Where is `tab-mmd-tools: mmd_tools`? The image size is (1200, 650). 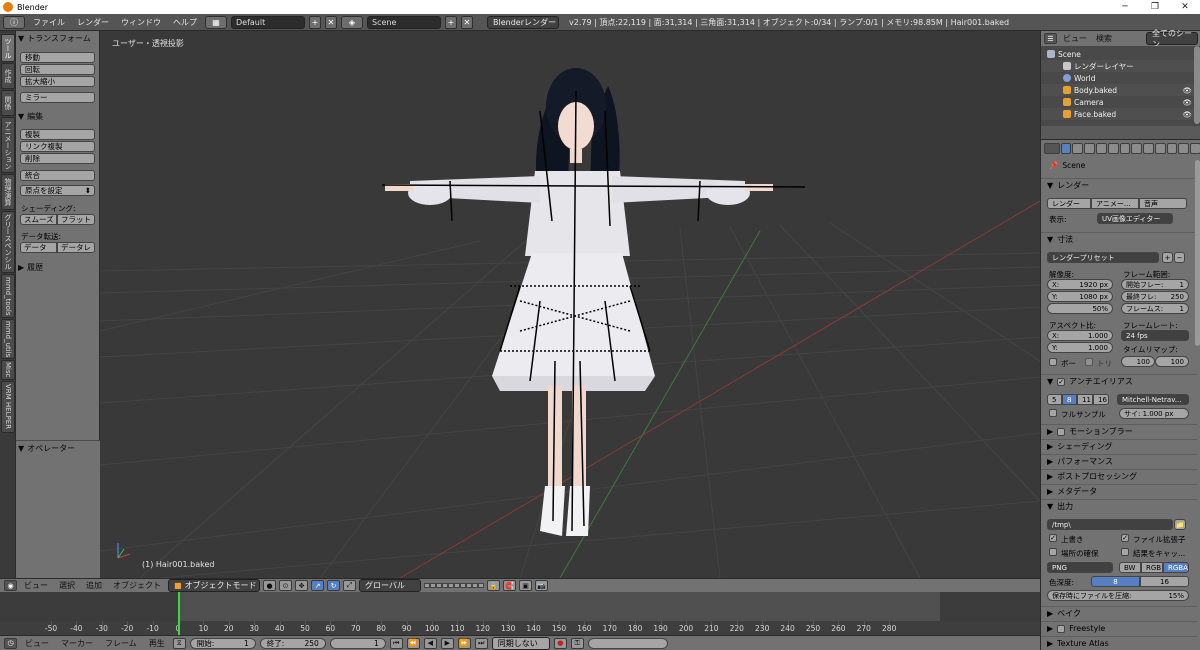
tab-mmd-tools: mmd_tools is located at coordinates (8, 296).